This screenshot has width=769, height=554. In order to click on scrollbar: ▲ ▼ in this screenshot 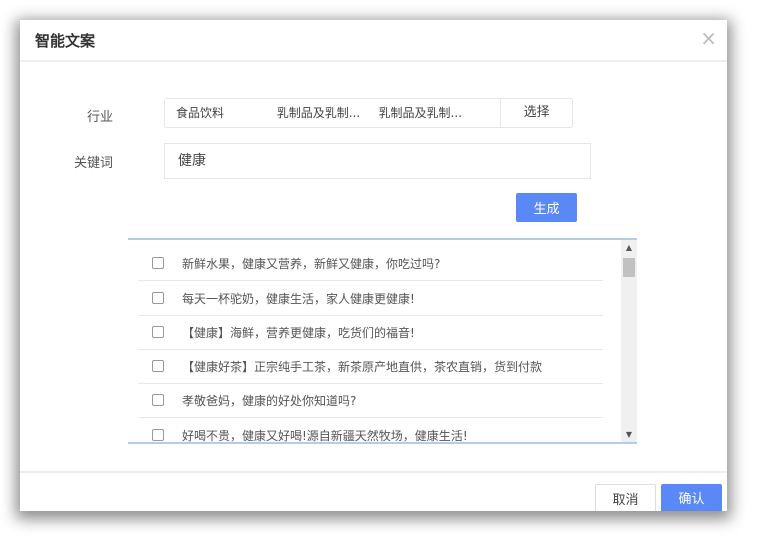, I will do `click(629, 341)`.